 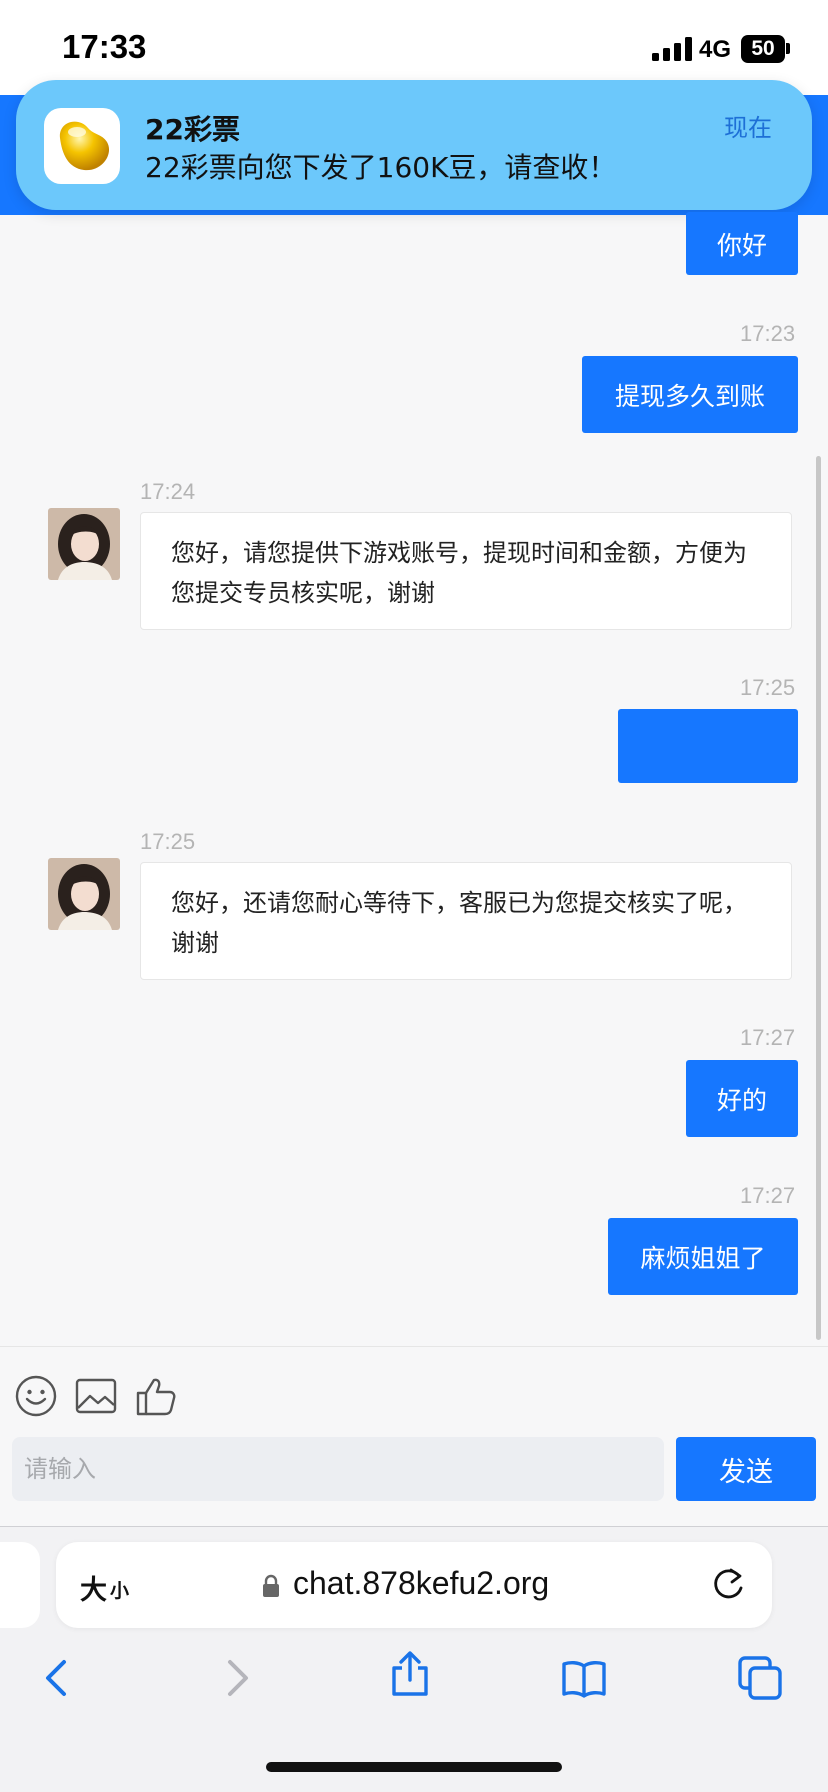 What do you see at coordinates (156, 1396) in the screenshot?
I see `thumbs-up-icon` at bounding box center [156, 1396].